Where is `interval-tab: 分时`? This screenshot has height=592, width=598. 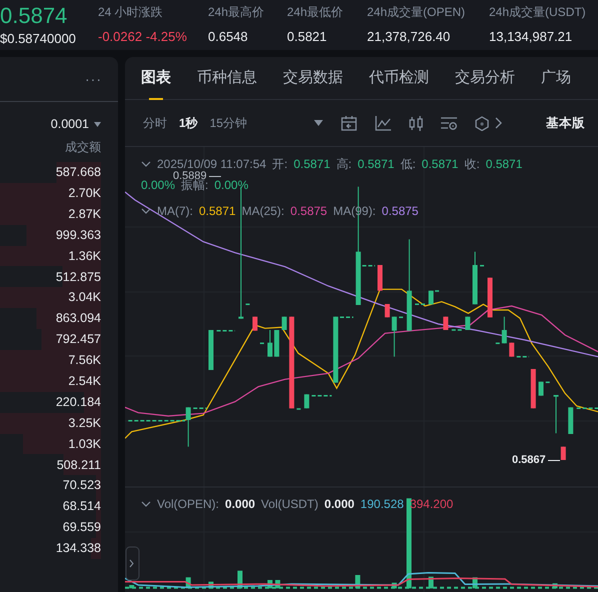
interval-tab: 分时 is located at coordinates (155, 123).